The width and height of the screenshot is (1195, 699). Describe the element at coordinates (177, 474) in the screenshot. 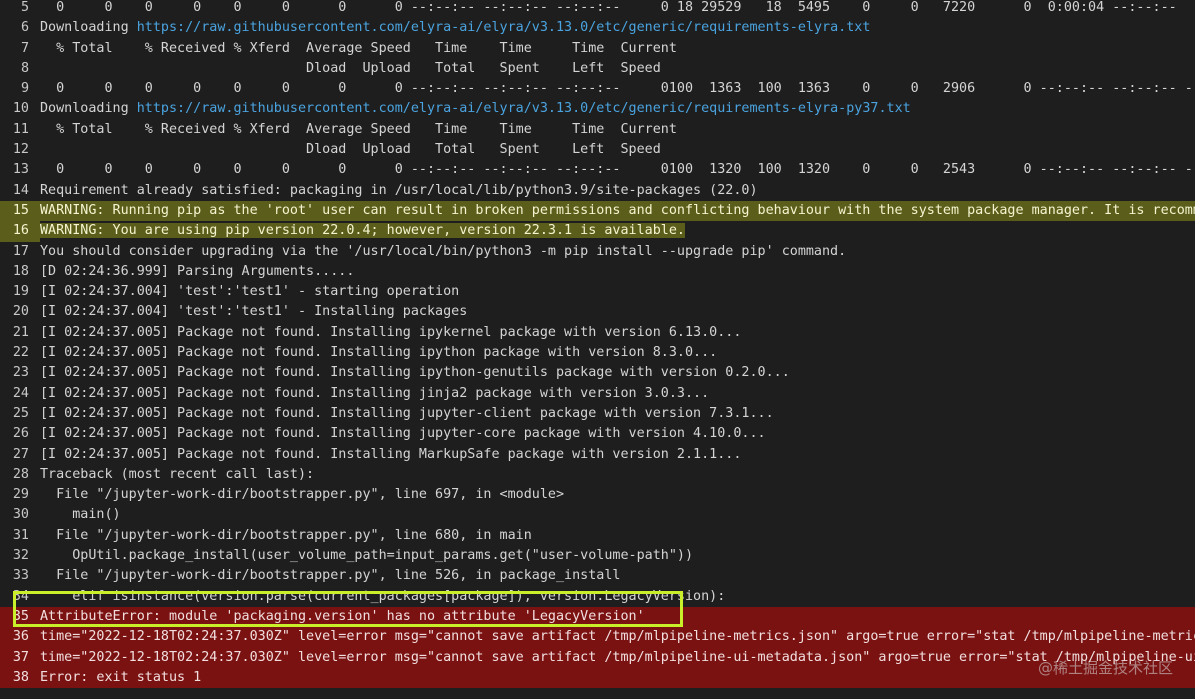

I see `log-text: Traceback (most recent call last):` at that location.